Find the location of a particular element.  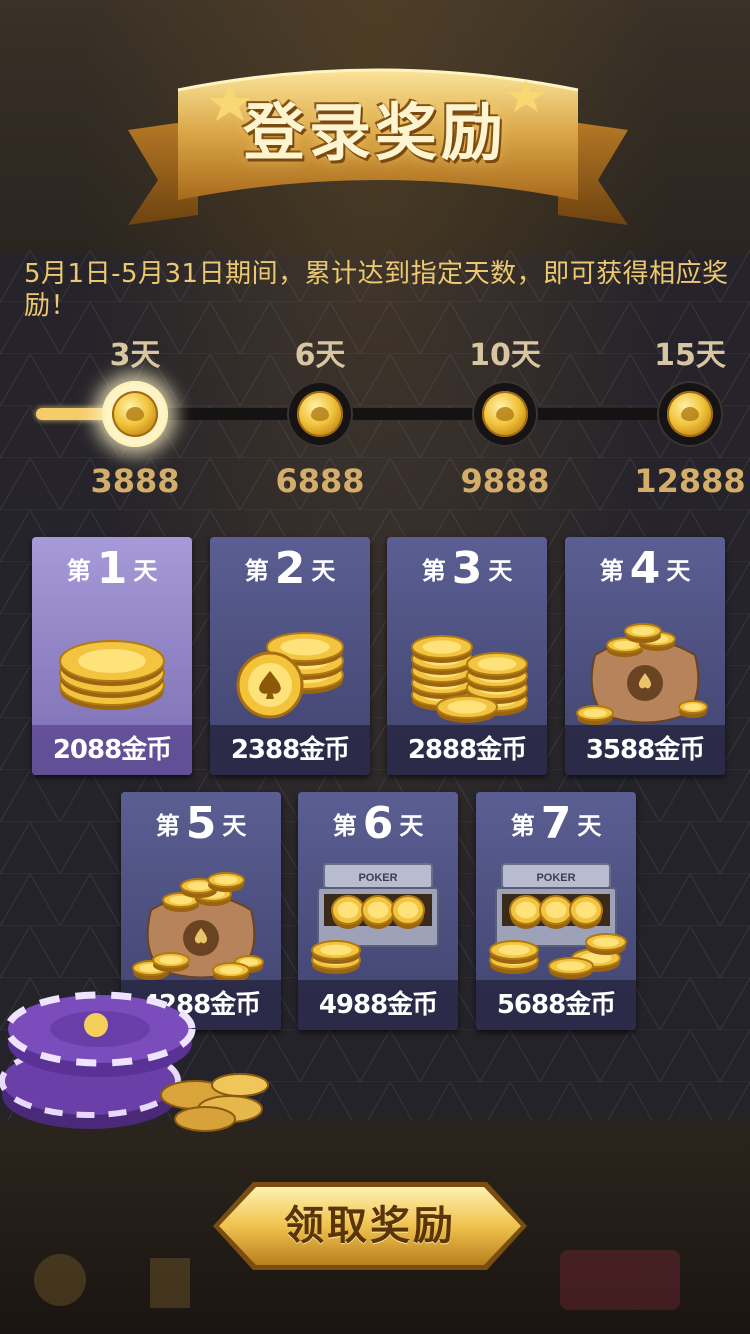

claim-reward-button: 领取奖励 is located at coordinates (370, 1226).